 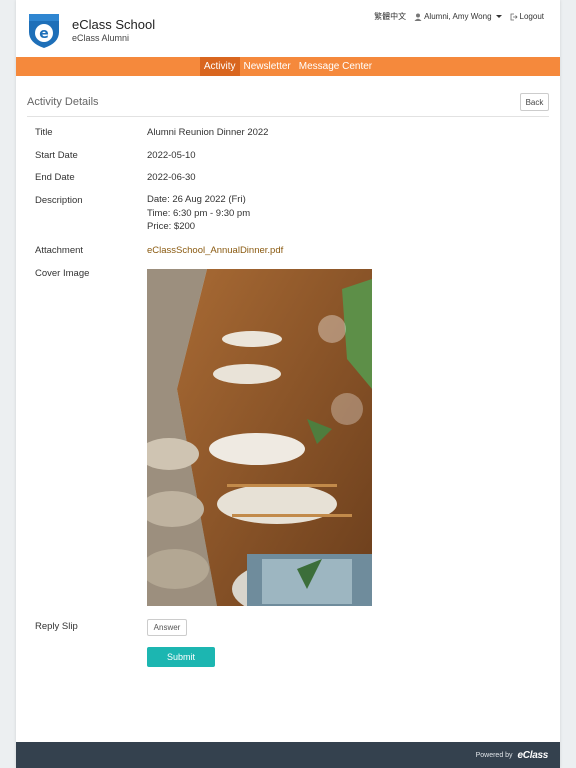 I want to click on logout-label: Logout, so click(x=531, y=16).